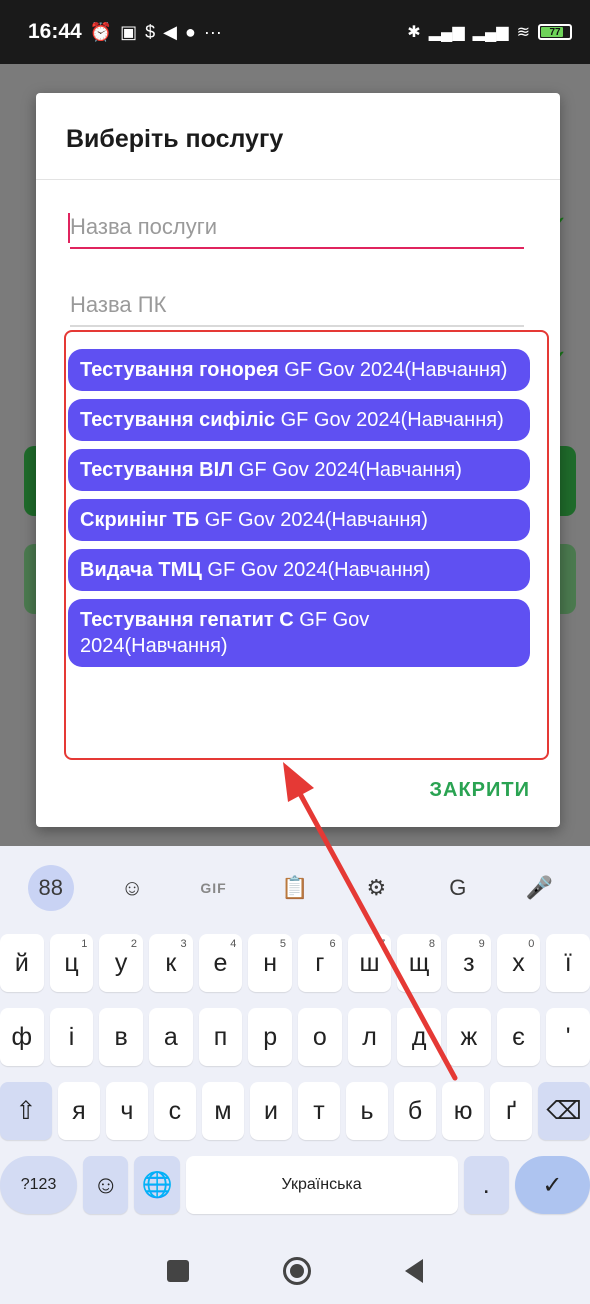  What do you see at coordinates (214, 888) in the screenshot?
I see `gif-icon: GIF` at bounding box center [214, 888].